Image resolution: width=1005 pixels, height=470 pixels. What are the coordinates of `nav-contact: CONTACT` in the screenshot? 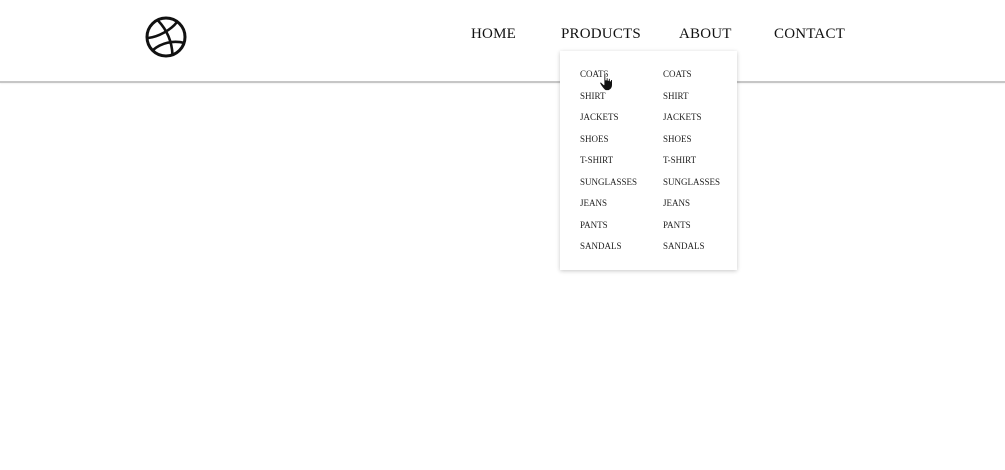 It's located at (809, 34).